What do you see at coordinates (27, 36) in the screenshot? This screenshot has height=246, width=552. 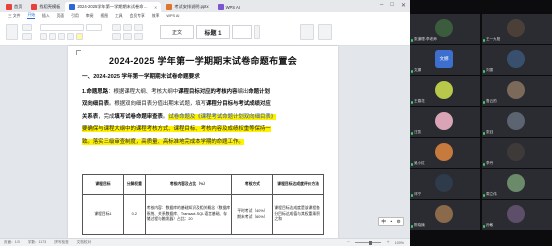 I see `cut-button` at bounding box center [27, 36].